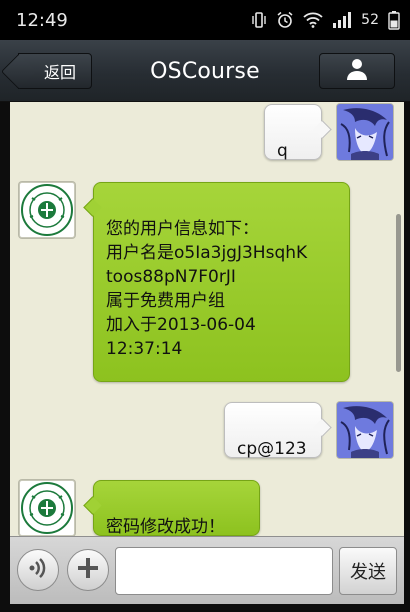 Image resolution: width=410 pixels, height=612 pixels. What do you see at coordinates (42, 20) in the screenshot?
I see `status-time: 12:49` at bounding box center [42, 20].